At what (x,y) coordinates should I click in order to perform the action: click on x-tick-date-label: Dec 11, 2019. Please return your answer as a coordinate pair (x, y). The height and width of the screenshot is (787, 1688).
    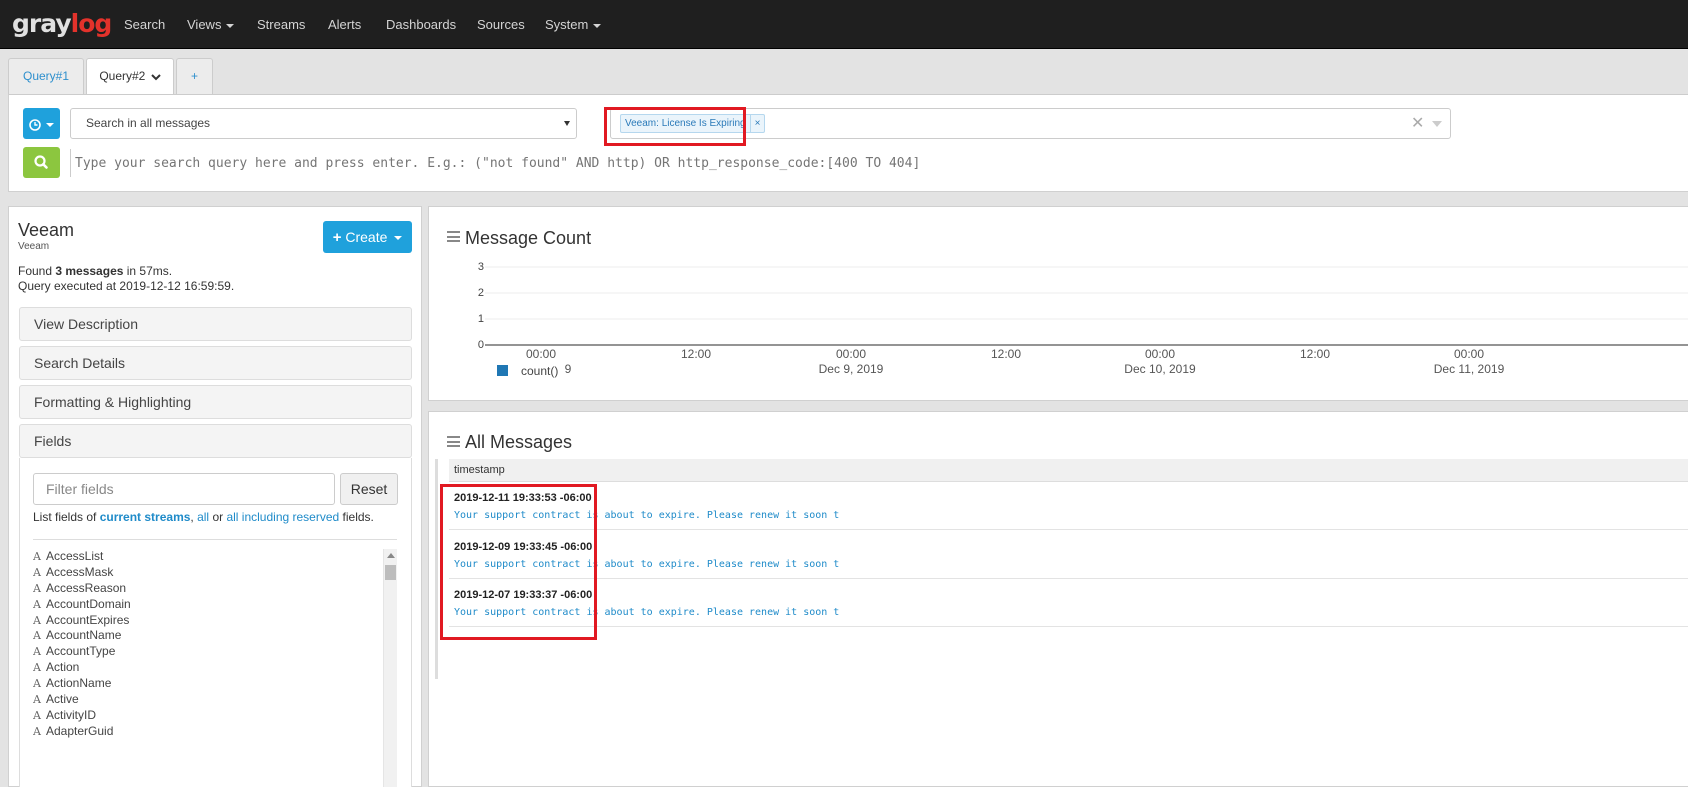
    Looking at the image, I should click on (1469, 369).